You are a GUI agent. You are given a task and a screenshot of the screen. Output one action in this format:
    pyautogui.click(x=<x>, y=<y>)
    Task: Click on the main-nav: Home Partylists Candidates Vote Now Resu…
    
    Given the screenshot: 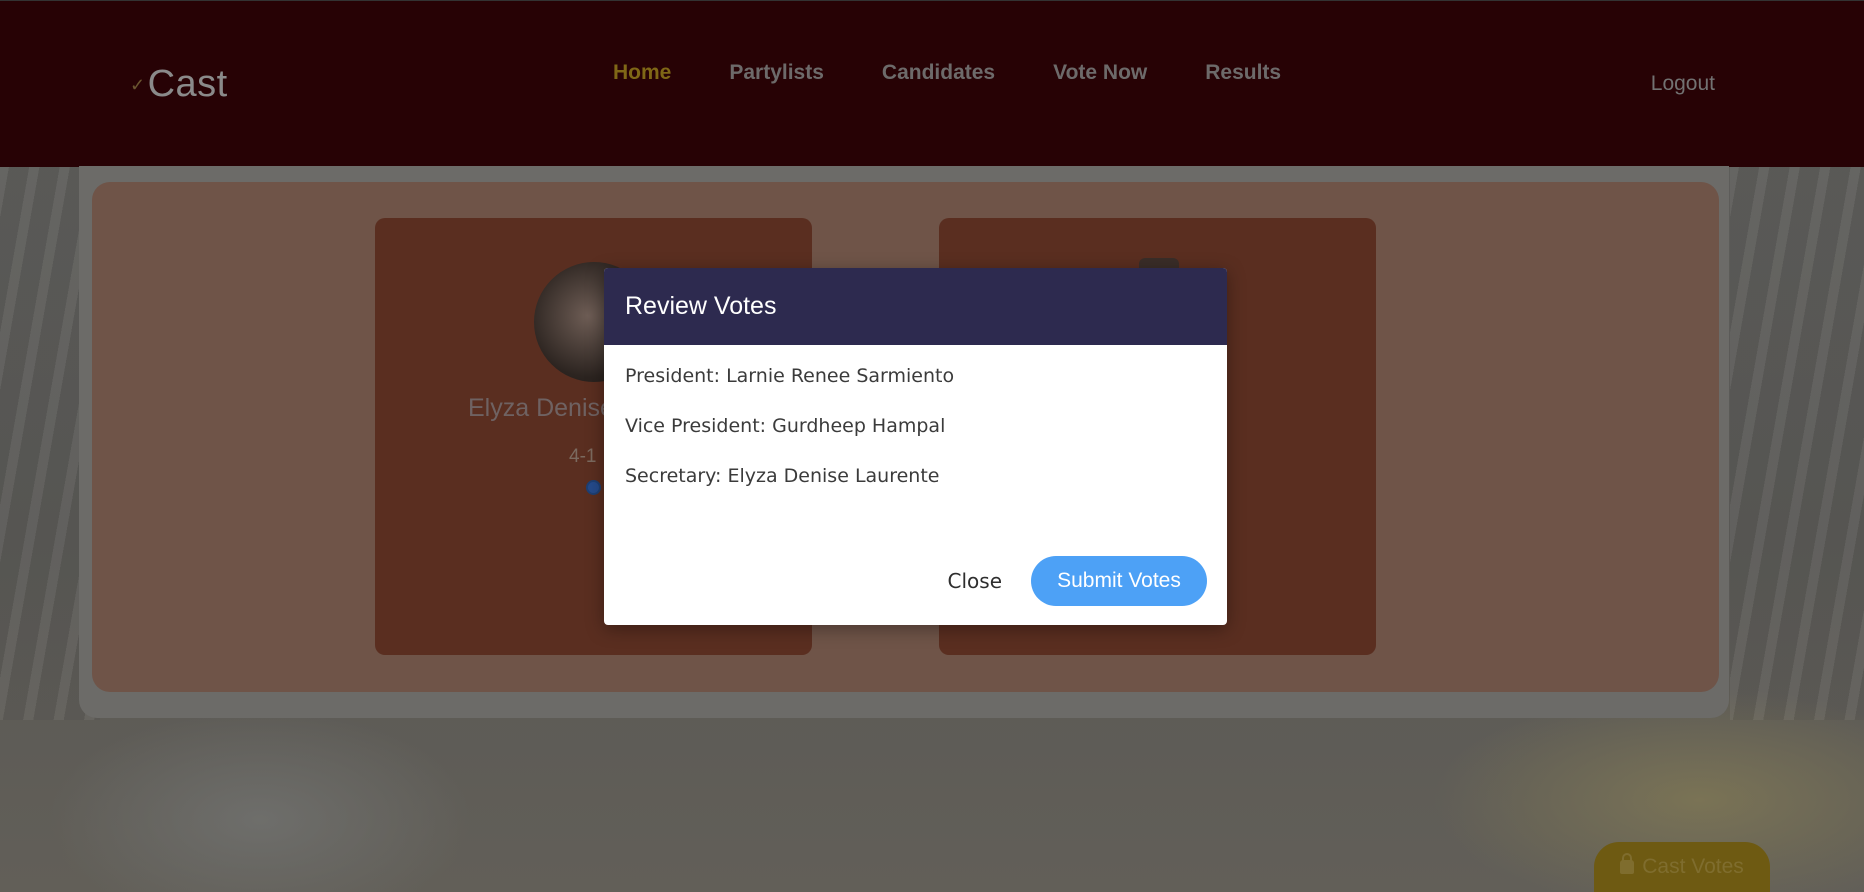 What is the action you would take?
    pyautogui.click(x=976, y=73)
    